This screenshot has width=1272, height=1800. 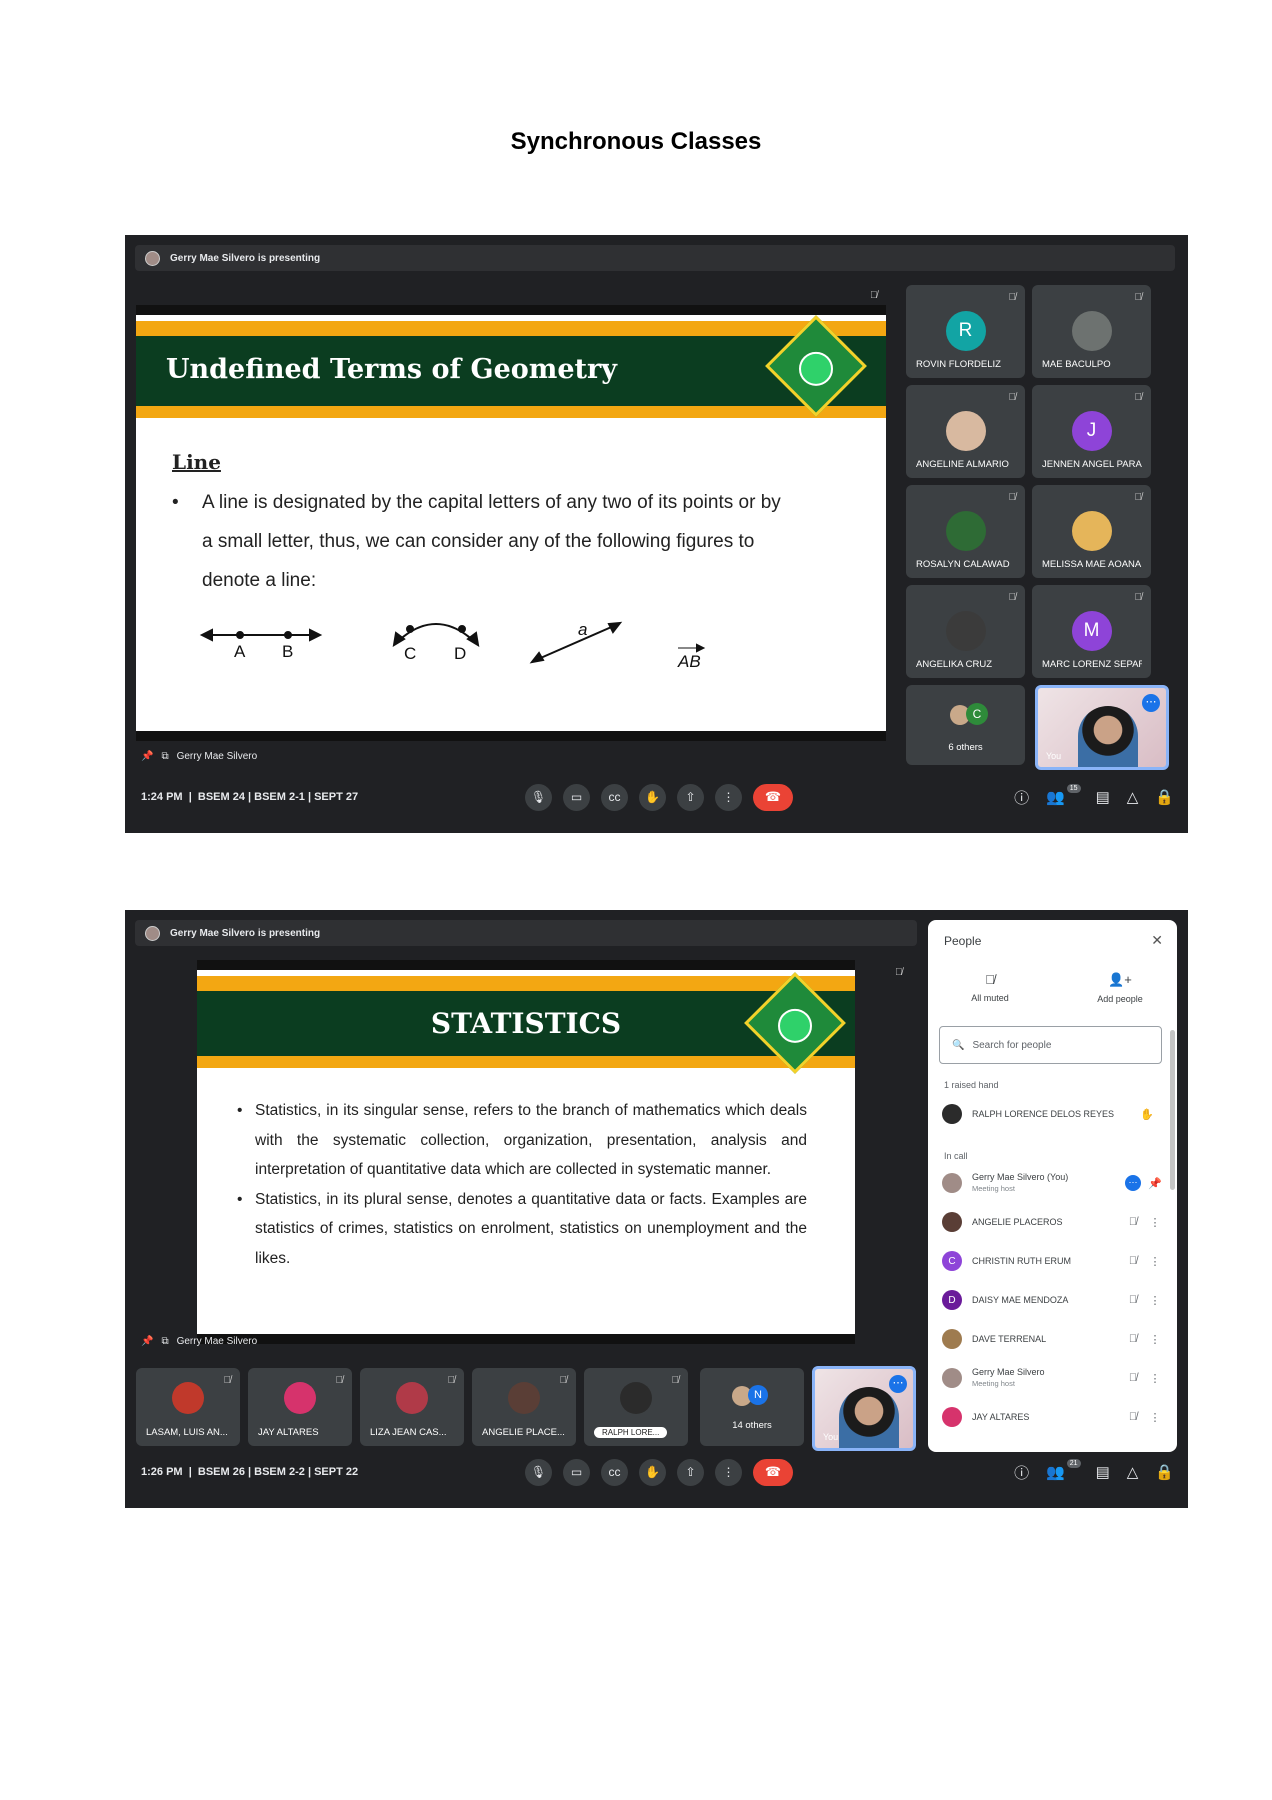 I want to click on participant-name: MELISSA MAE AOANAN, so click(x=1092, y=564).